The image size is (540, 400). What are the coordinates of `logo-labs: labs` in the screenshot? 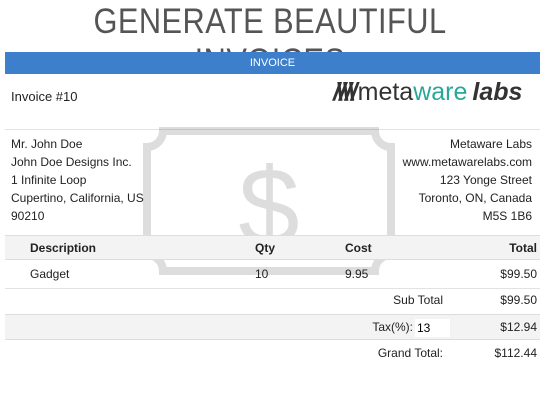 It's located at (497, 92).